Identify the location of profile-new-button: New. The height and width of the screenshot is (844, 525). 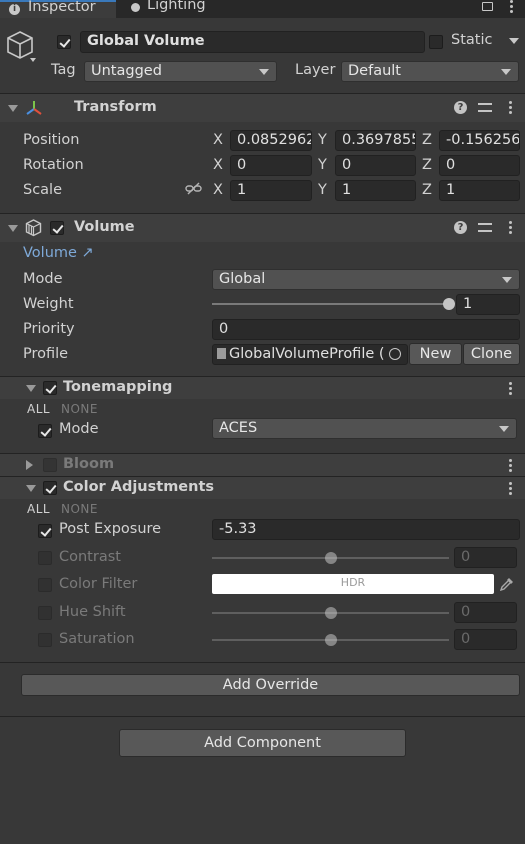
(435, 354).